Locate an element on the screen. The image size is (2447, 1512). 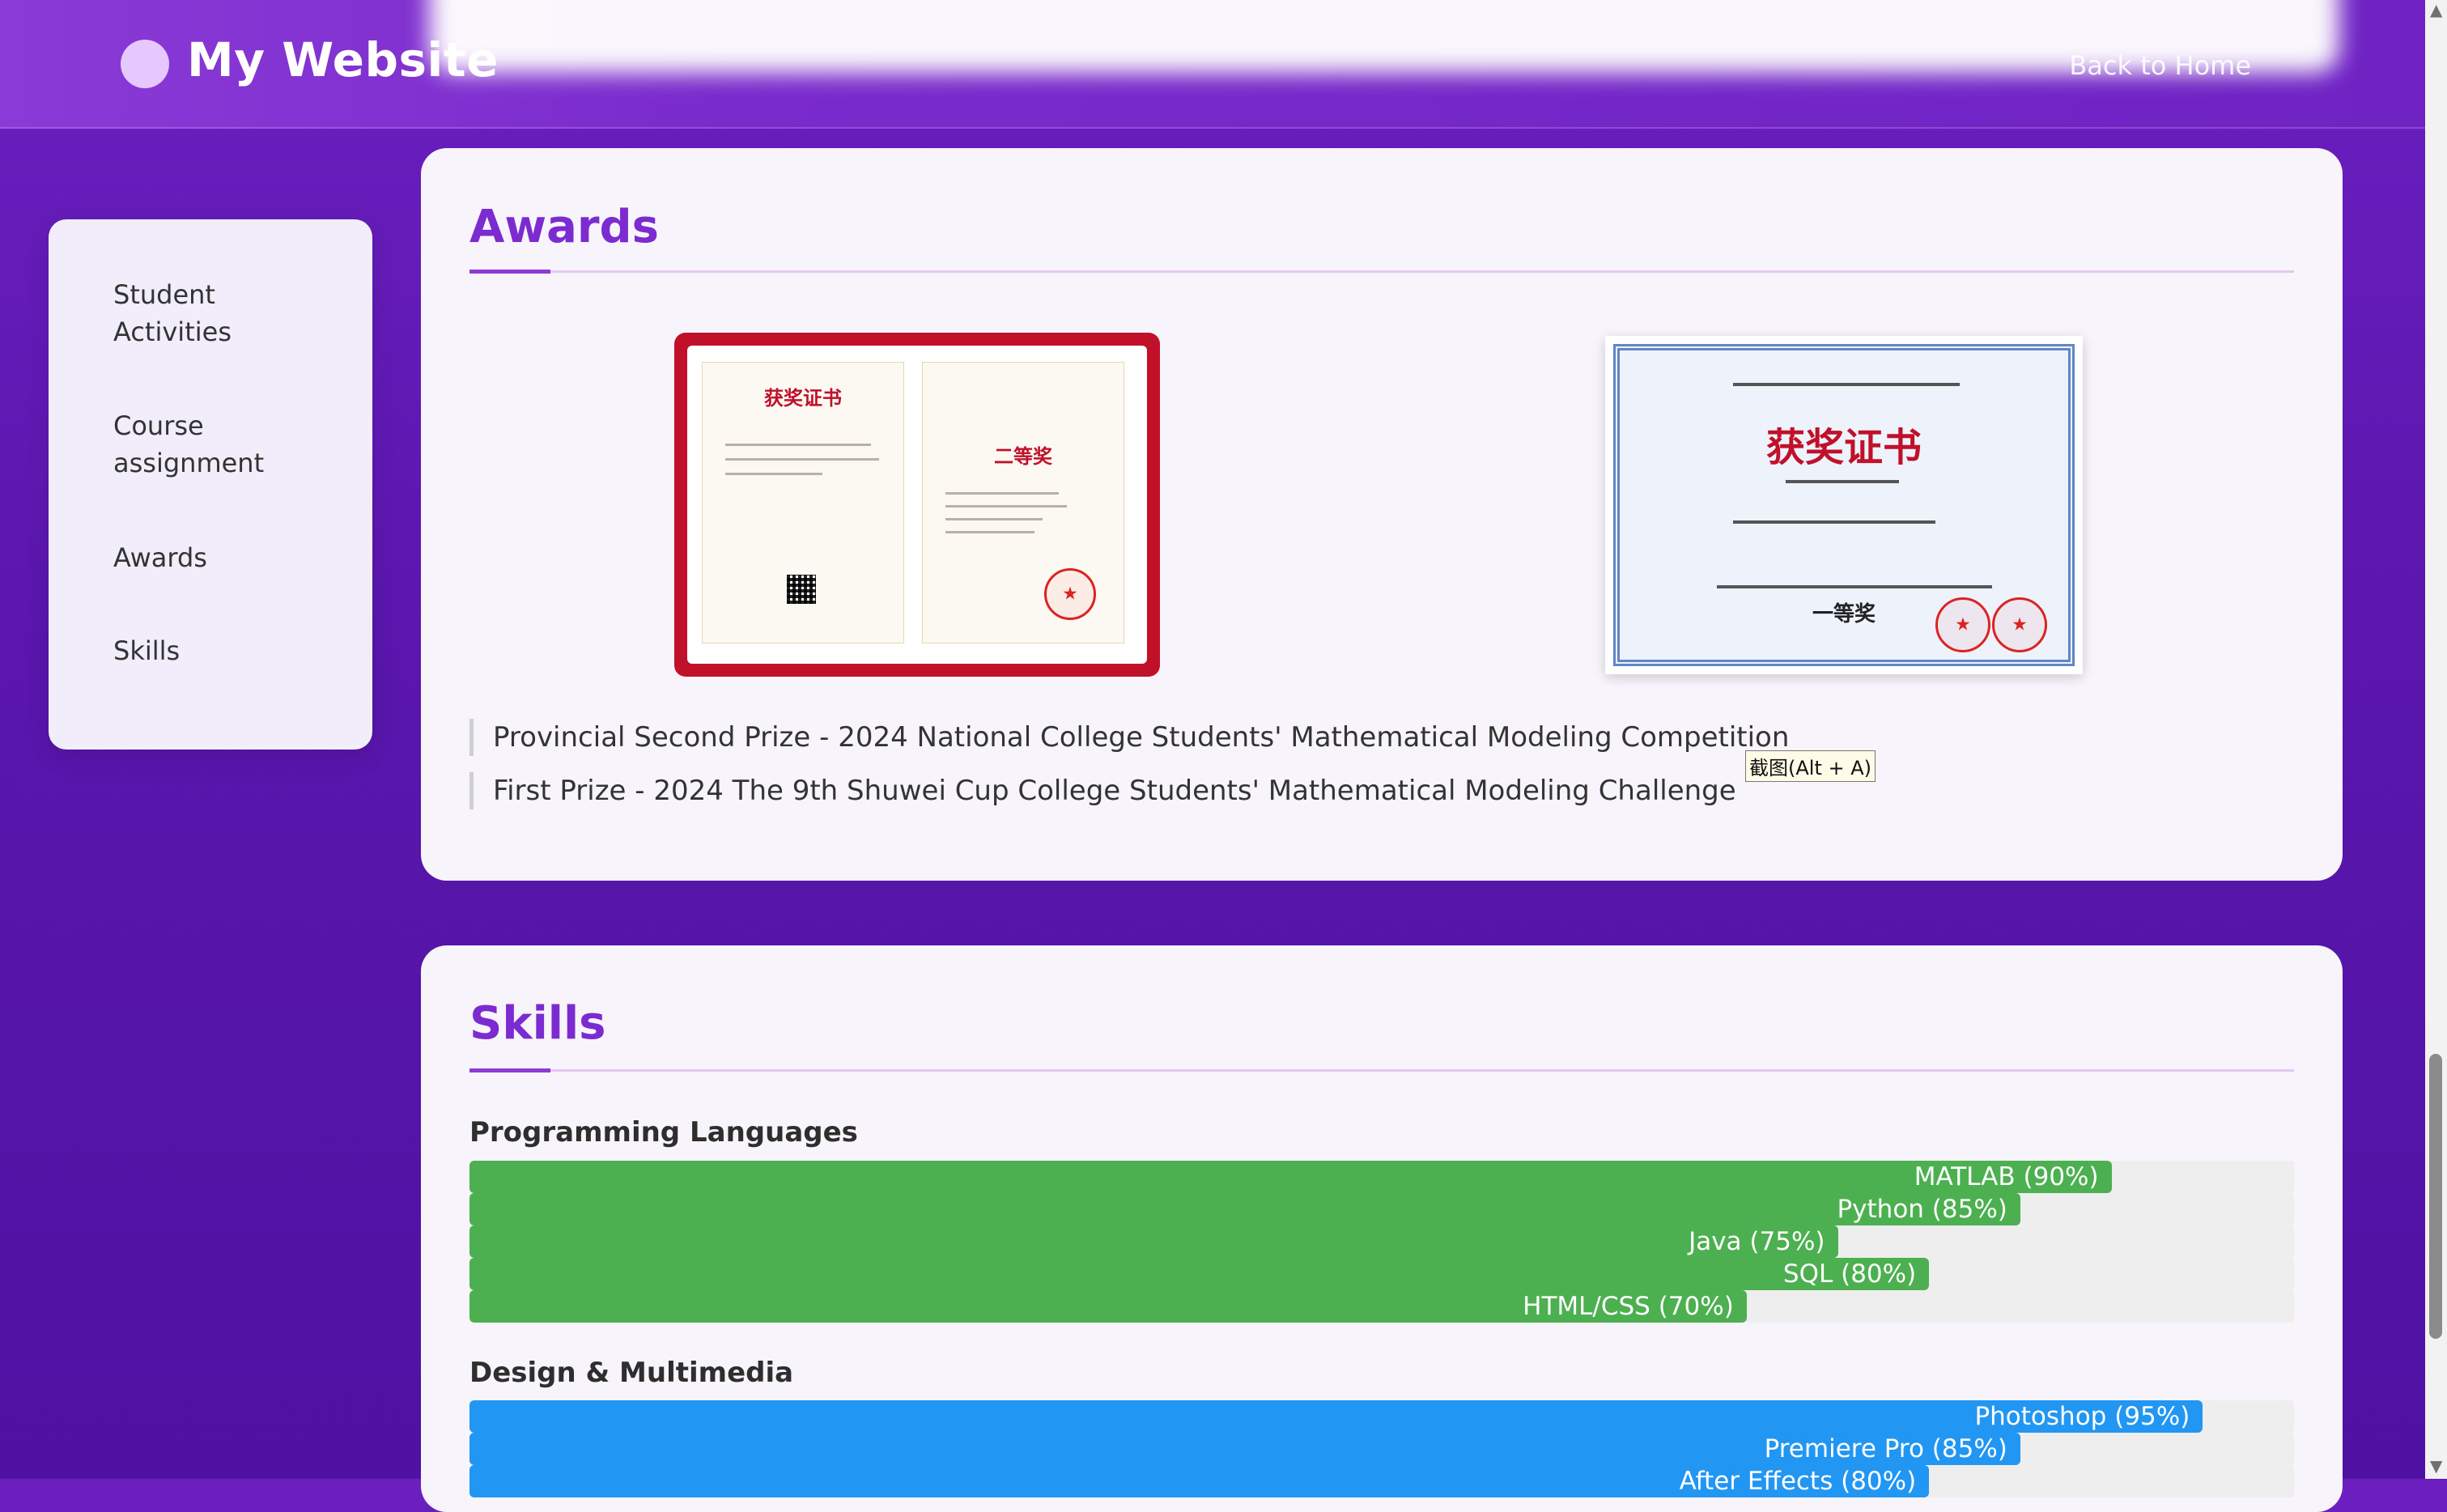
skill-group-title: Programming Languages is located at coordinates (663, 1132).